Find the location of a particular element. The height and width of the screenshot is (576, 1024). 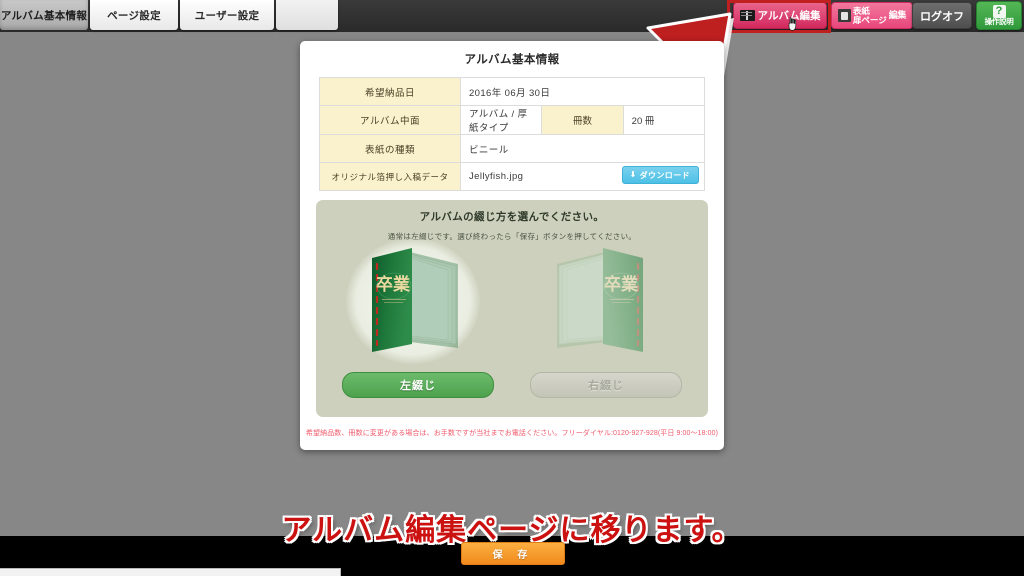

download-icon: ⬇ is located at coordinates (633, 174).